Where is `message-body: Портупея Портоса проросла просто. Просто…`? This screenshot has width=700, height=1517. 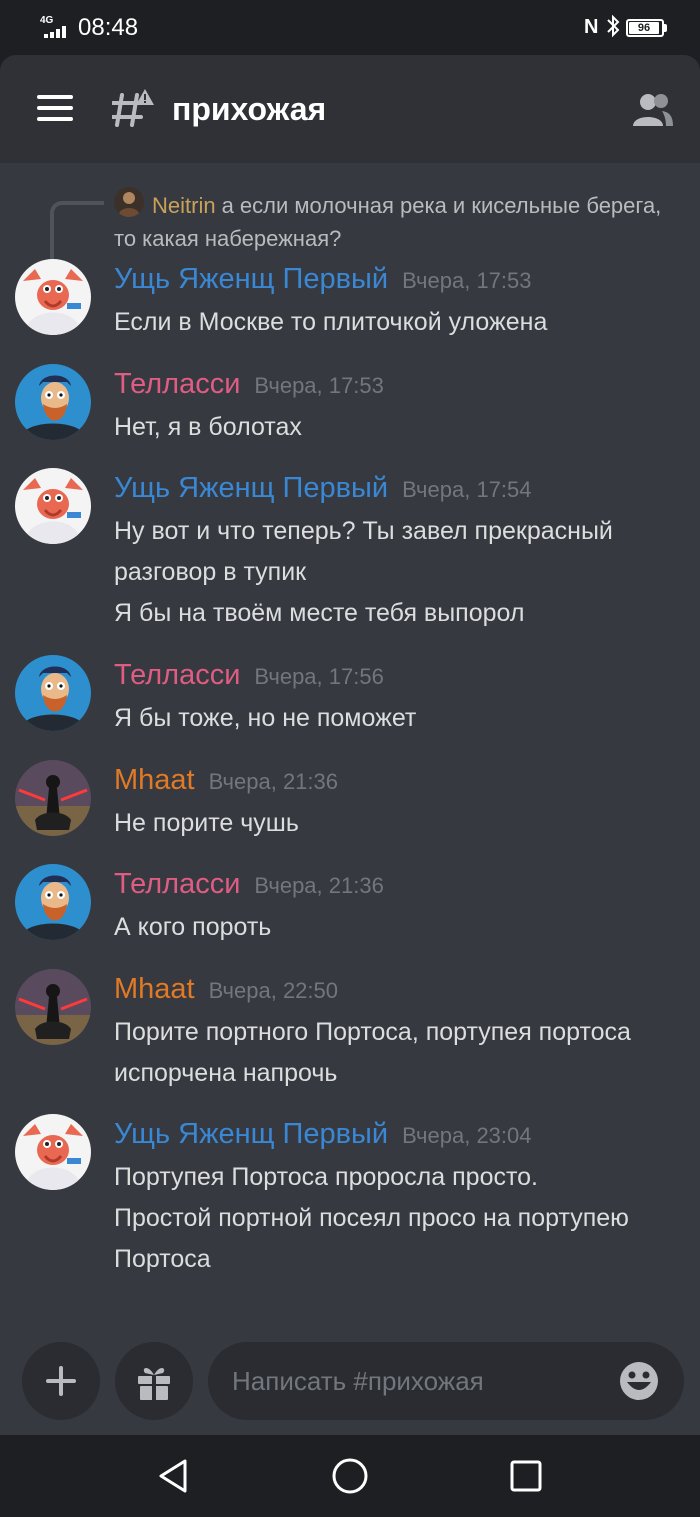 message-body: Портупея Портоса проросла просто. Просто… is located at coordinates (401, 1218).